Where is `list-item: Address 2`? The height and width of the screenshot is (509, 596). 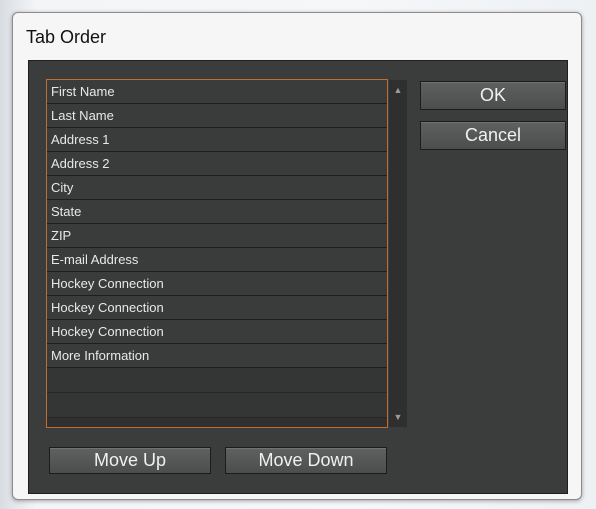
list-item: Address 2 is located at coordinates (217, 164).